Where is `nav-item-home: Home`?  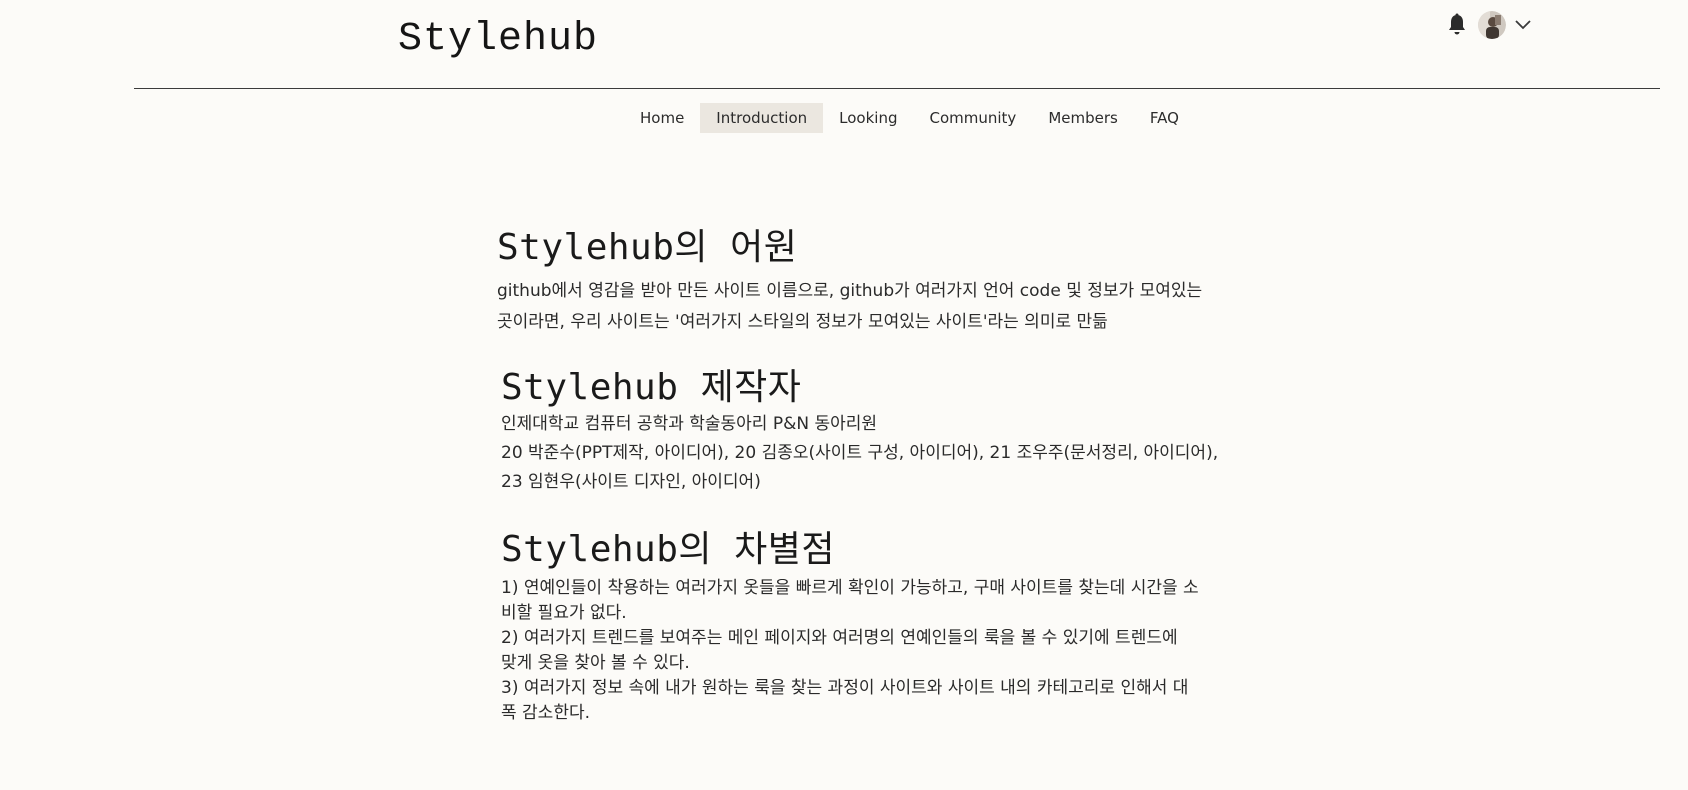
nav-item-home: Home is located at coordinates (662, 118).